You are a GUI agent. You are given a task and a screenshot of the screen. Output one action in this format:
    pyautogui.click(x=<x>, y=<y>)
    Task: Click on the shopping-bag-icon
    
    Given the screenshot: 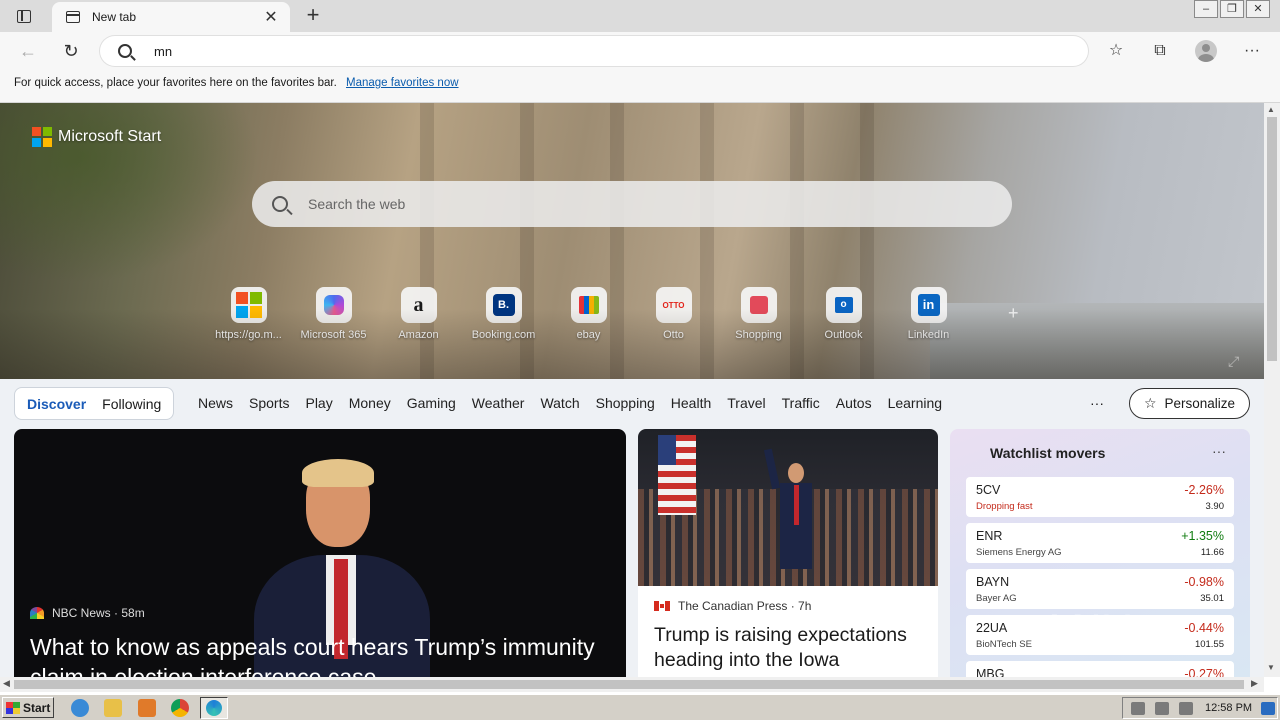 What is the action you would take?
    pyautogui.click(x=758, y=305)
    